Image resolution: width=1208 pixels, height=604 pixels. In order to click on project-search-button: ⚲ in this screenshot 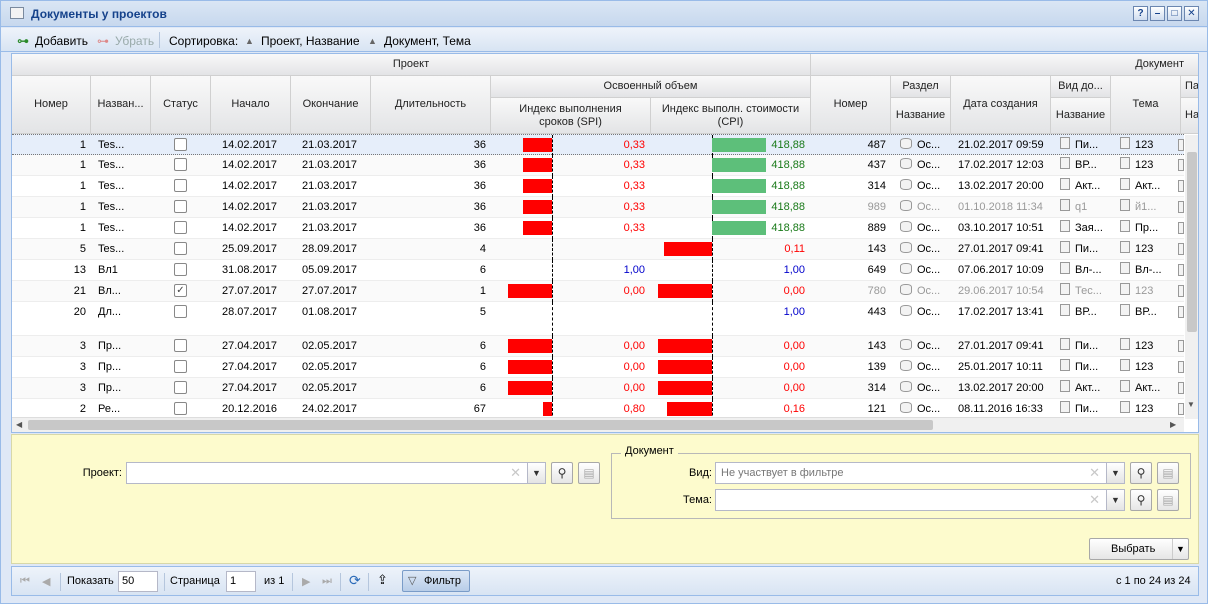, I will do `click(562, 473)`.